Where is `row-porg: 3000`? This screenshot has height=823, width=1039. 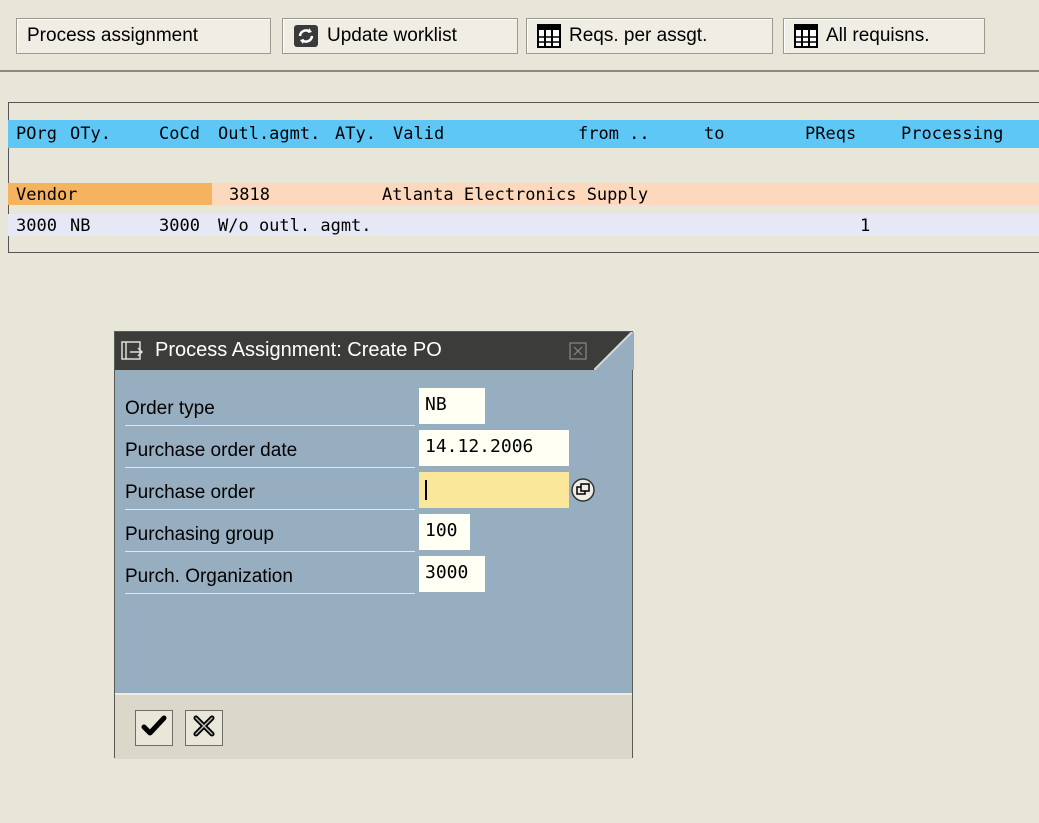 row-porg: 3000 is located at coordinates (36, 226).